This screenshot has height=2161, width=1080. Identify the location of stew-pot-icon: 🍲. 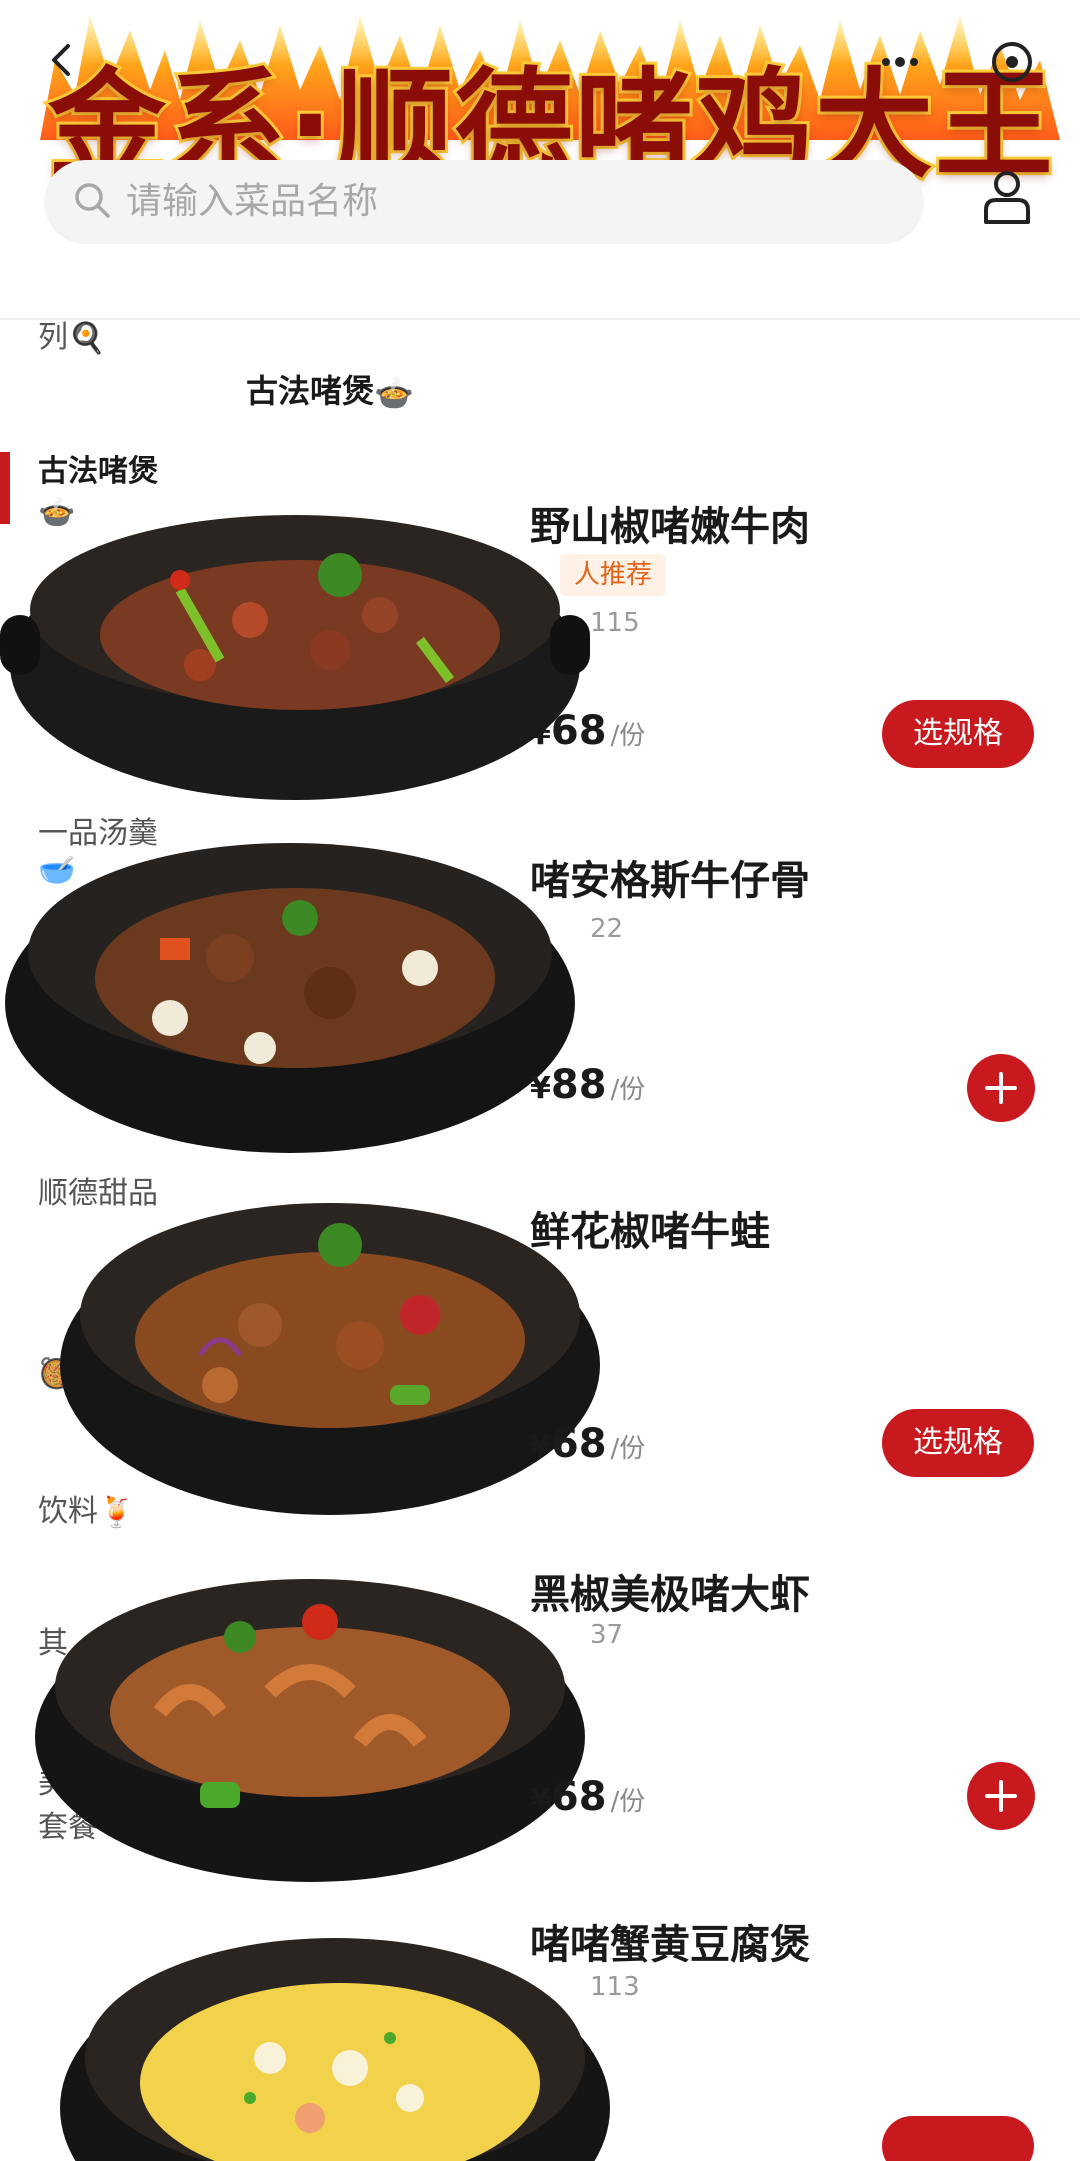
(394, 393).